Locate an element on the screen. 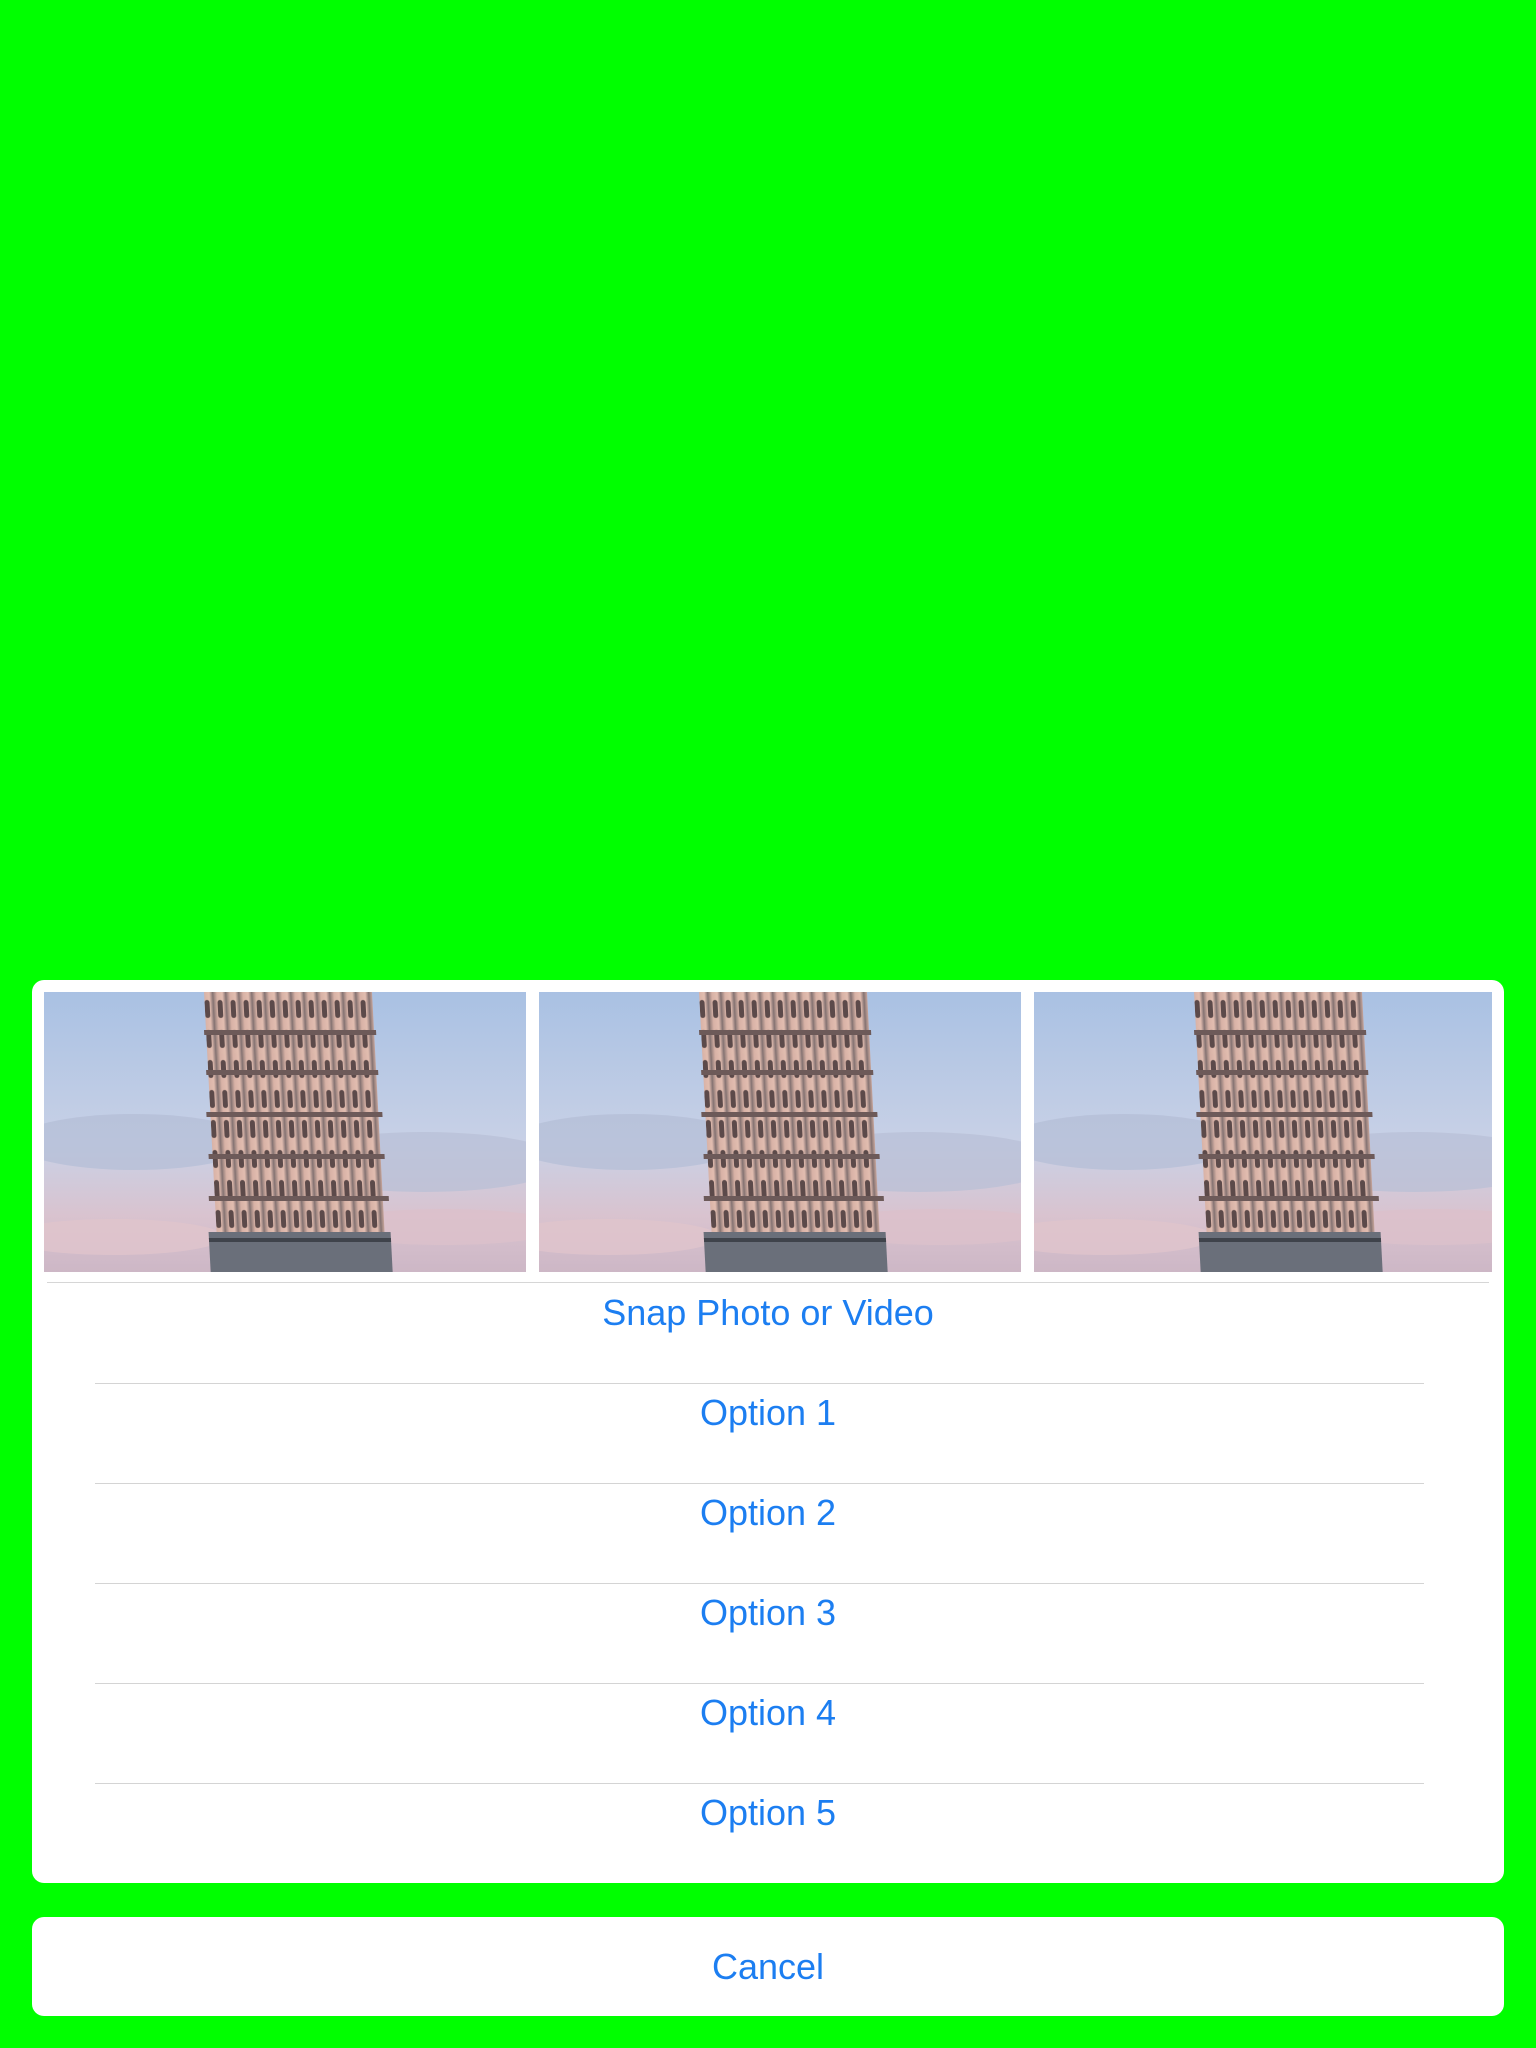 The width and height of the screenshot is (1536, 2048). option-2-button: Option 2 is located at coordinates (768, 1513).